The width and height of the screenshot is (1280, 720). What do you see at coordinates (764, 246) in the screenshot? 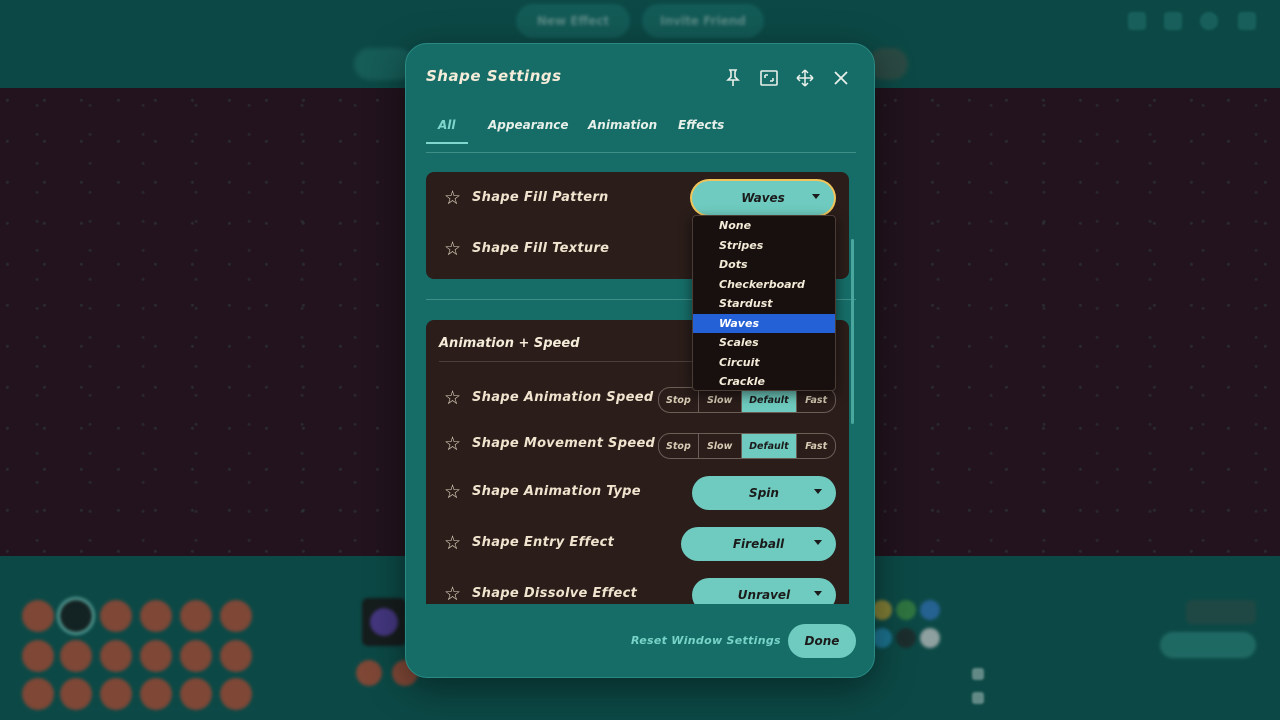
I see `dropdown-option-stripes: Stripes` at bounding box center [764, 246].